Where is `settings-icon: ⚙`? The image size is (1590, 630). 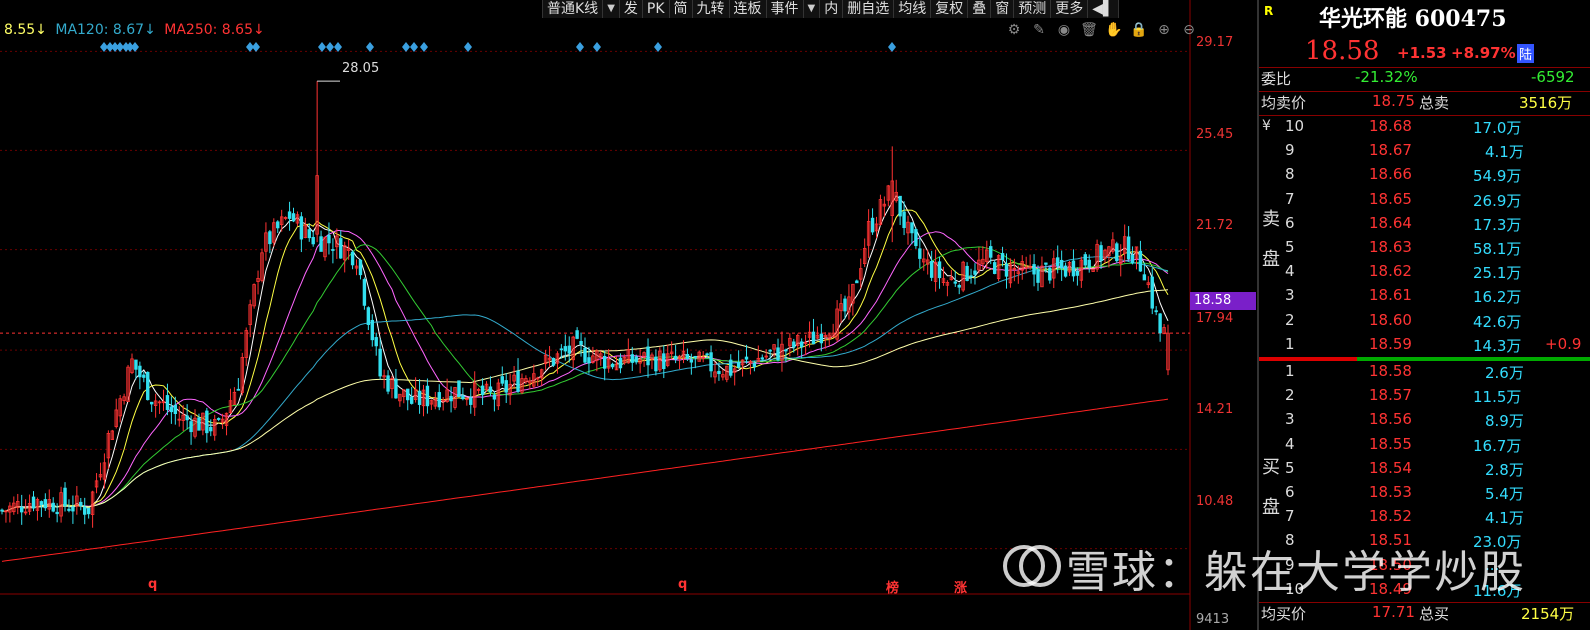
settings-icon: ⚙ is located at coordinates (1014, 30).